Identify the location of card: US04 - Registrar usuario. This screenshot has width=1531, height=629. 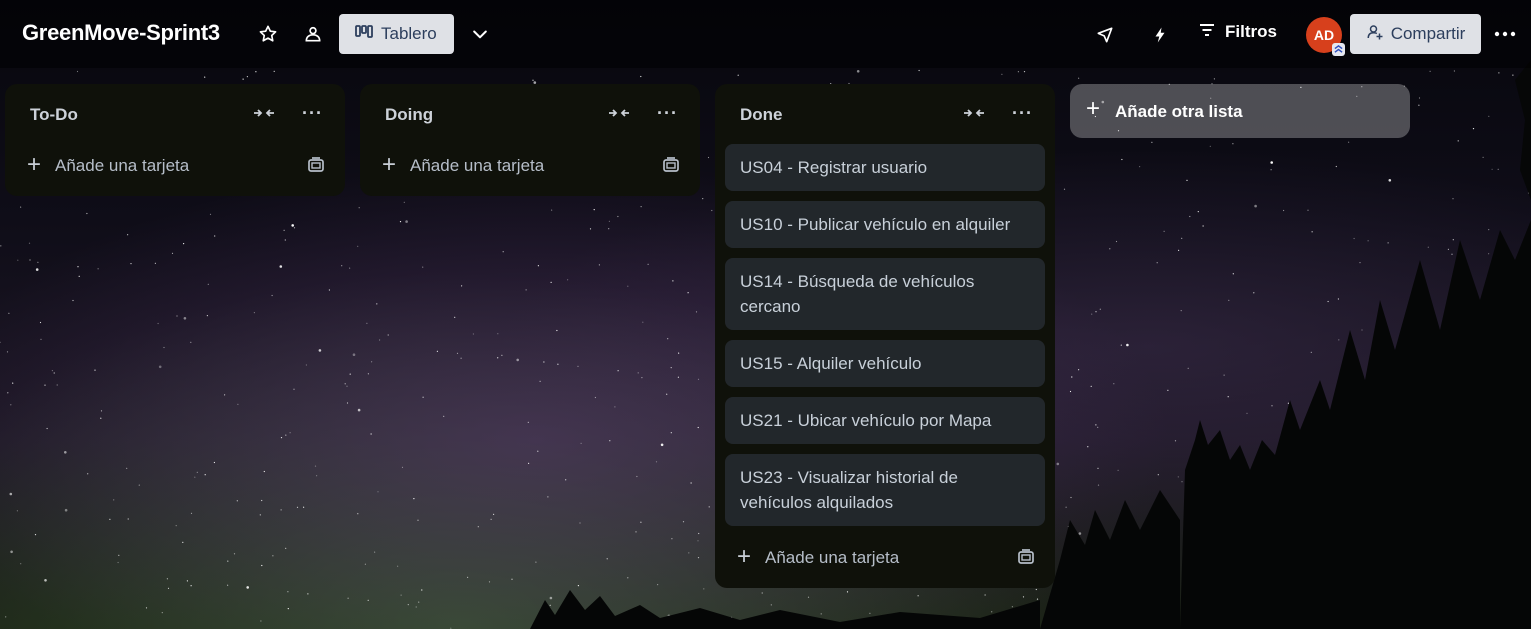
(885, 167).